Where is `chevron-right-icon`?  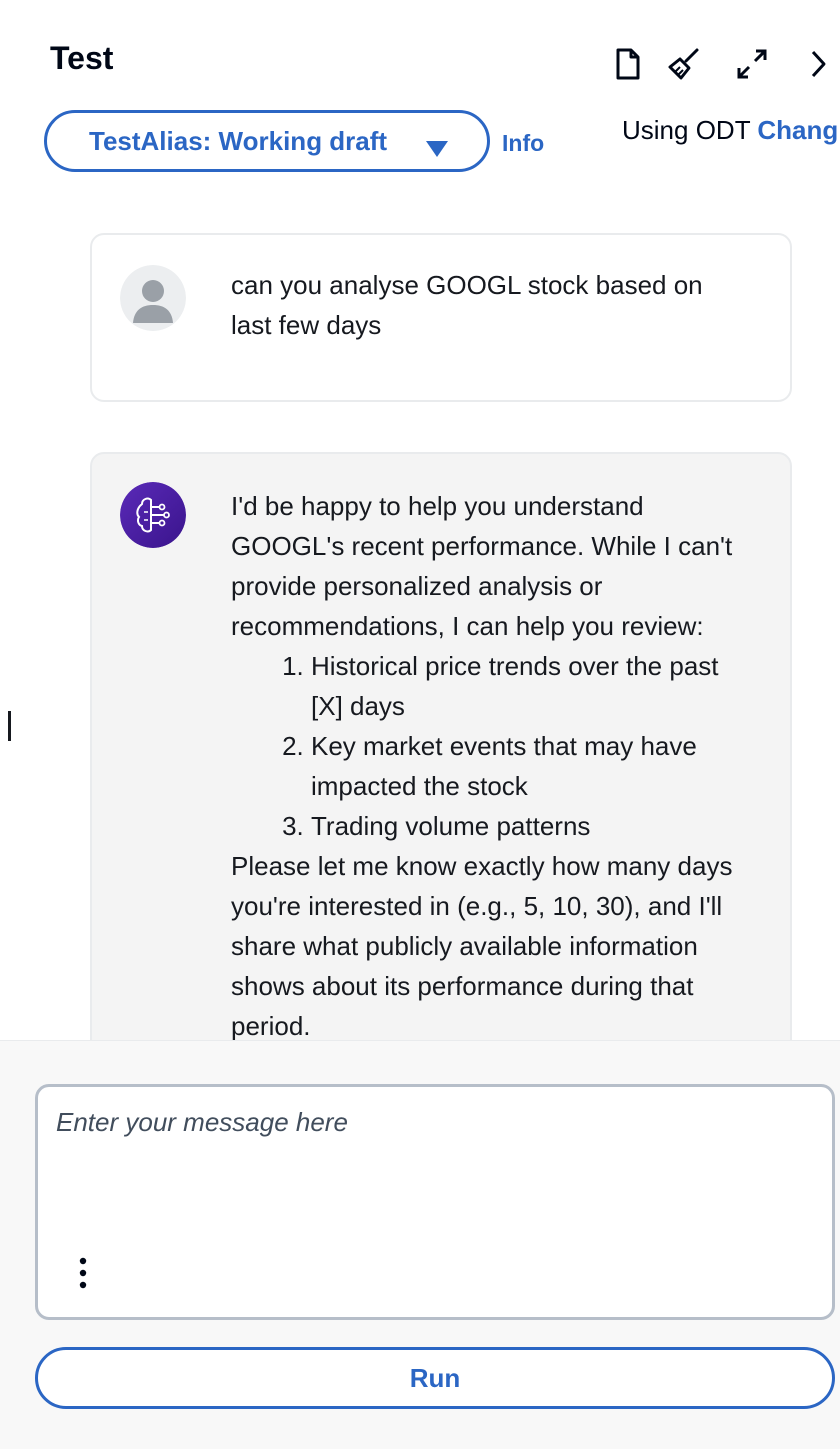
chevron-right-icon is located at coordinates (818, 64).